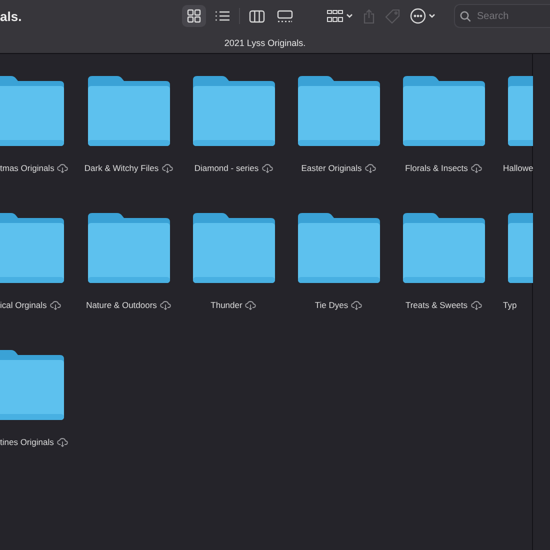  I want to click on columns-icon, so click(257, 16).